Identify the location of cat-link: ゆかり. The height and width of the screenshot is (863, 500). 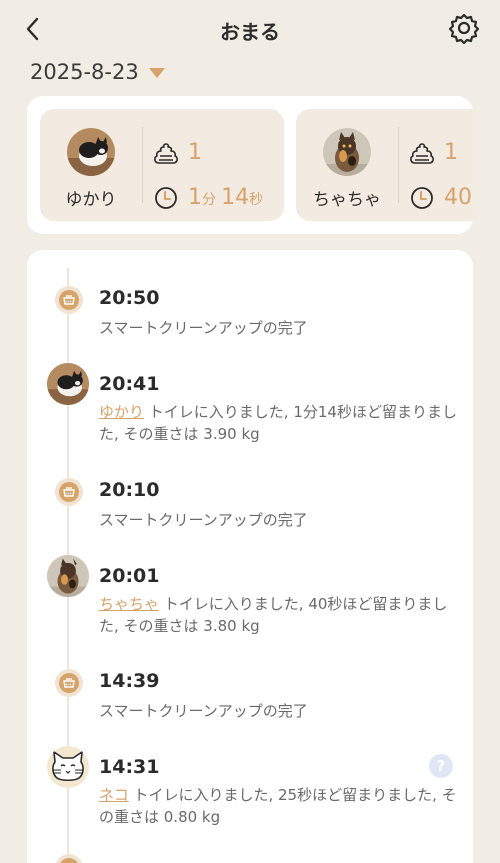
(121, 412).